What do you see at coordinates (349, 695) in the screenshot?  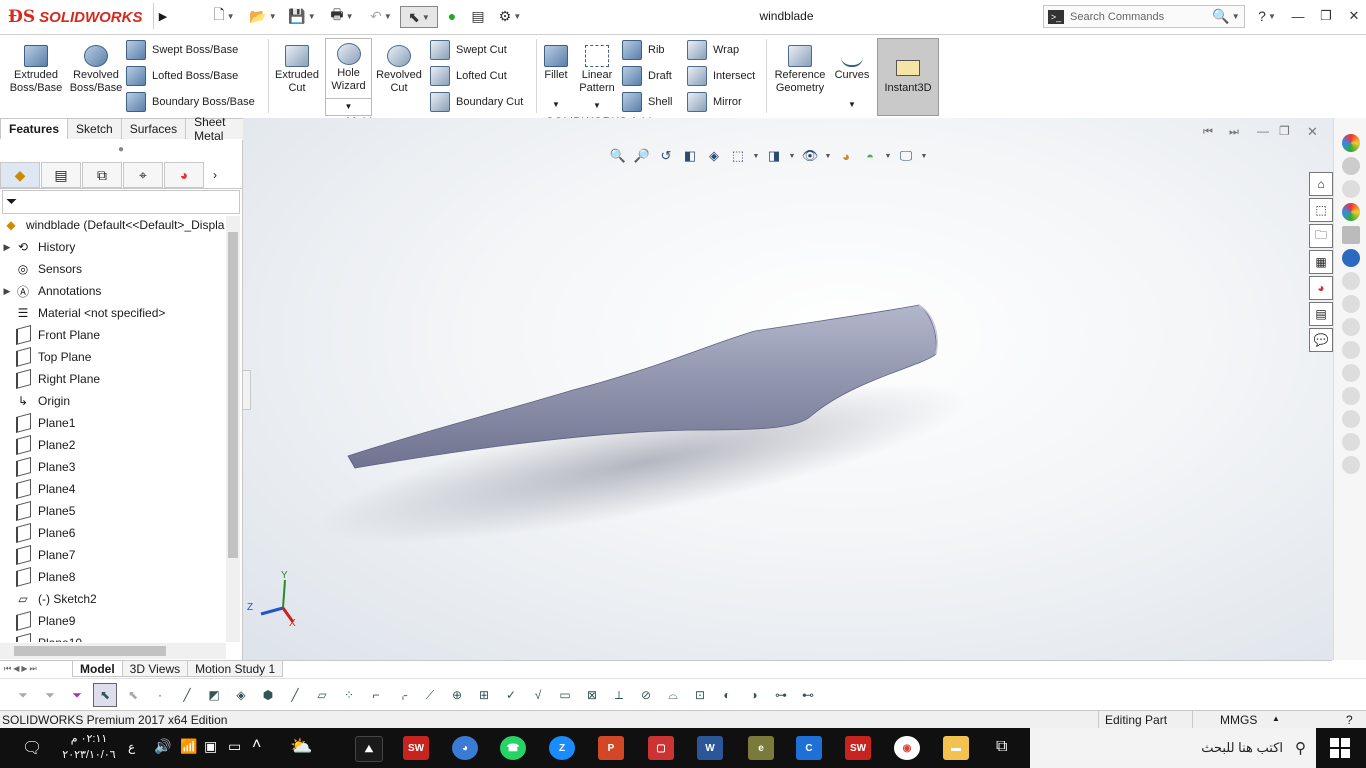 I see `filter-sketch-points-icon: ⁘` at bounding box center [349, 695].